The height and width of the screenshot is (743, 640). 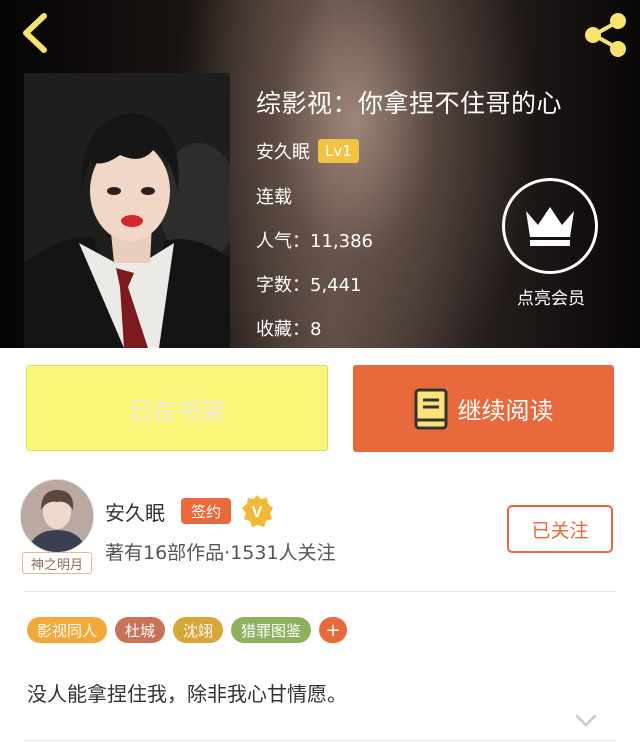 I want to click on cover-portrait-illustration, so click(x=127, y=210).